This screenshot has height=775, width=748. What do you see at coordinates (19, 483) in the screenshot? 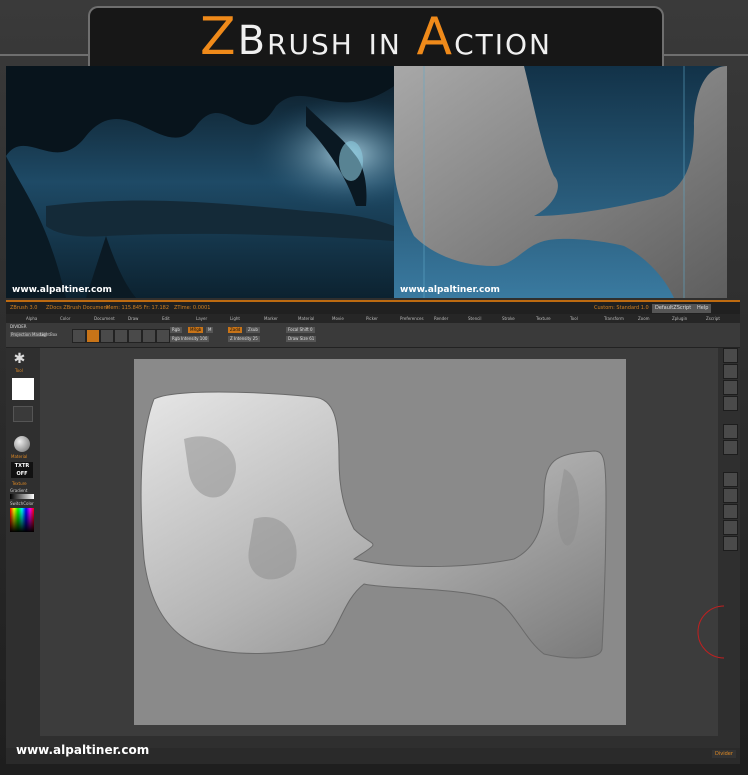
I see `texture-label: Texture` at bounding box center [19, 483].